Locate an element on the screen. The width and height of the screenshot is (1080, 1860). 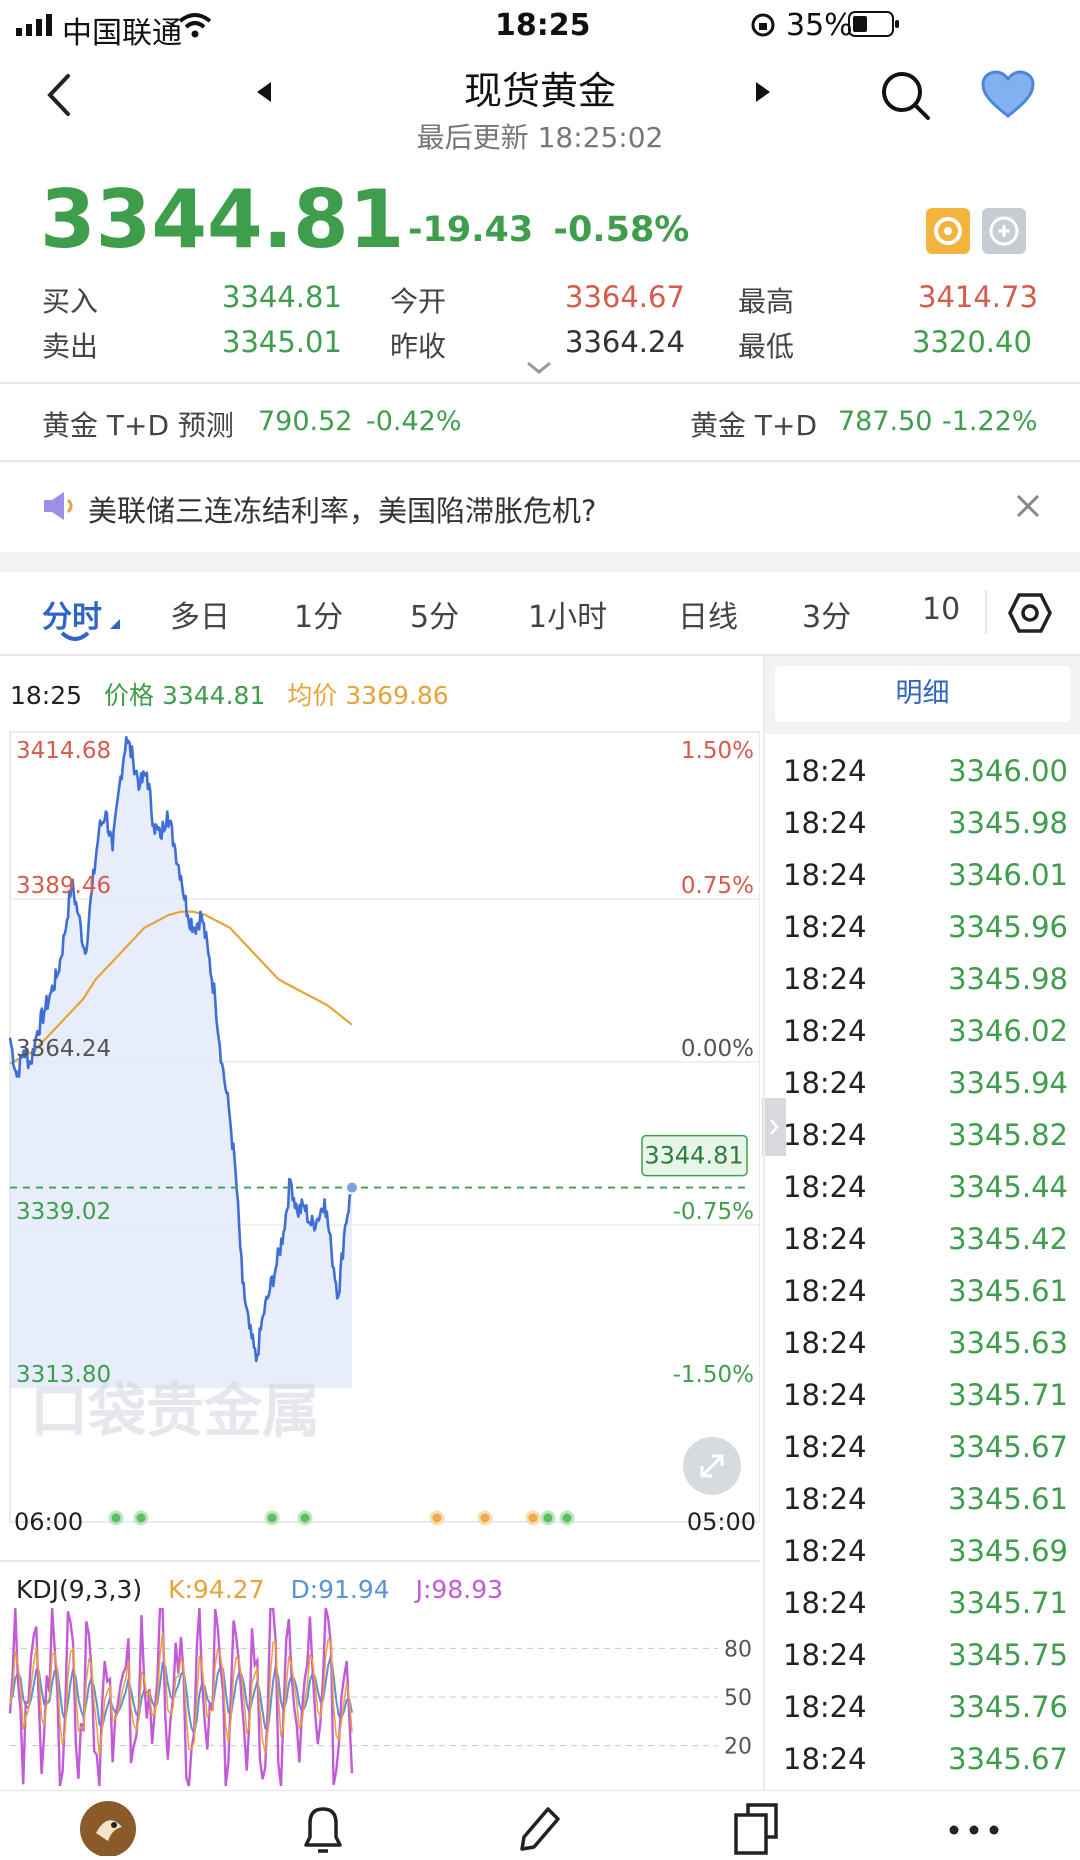
wifi-icon is located at coordinates (195, 27).